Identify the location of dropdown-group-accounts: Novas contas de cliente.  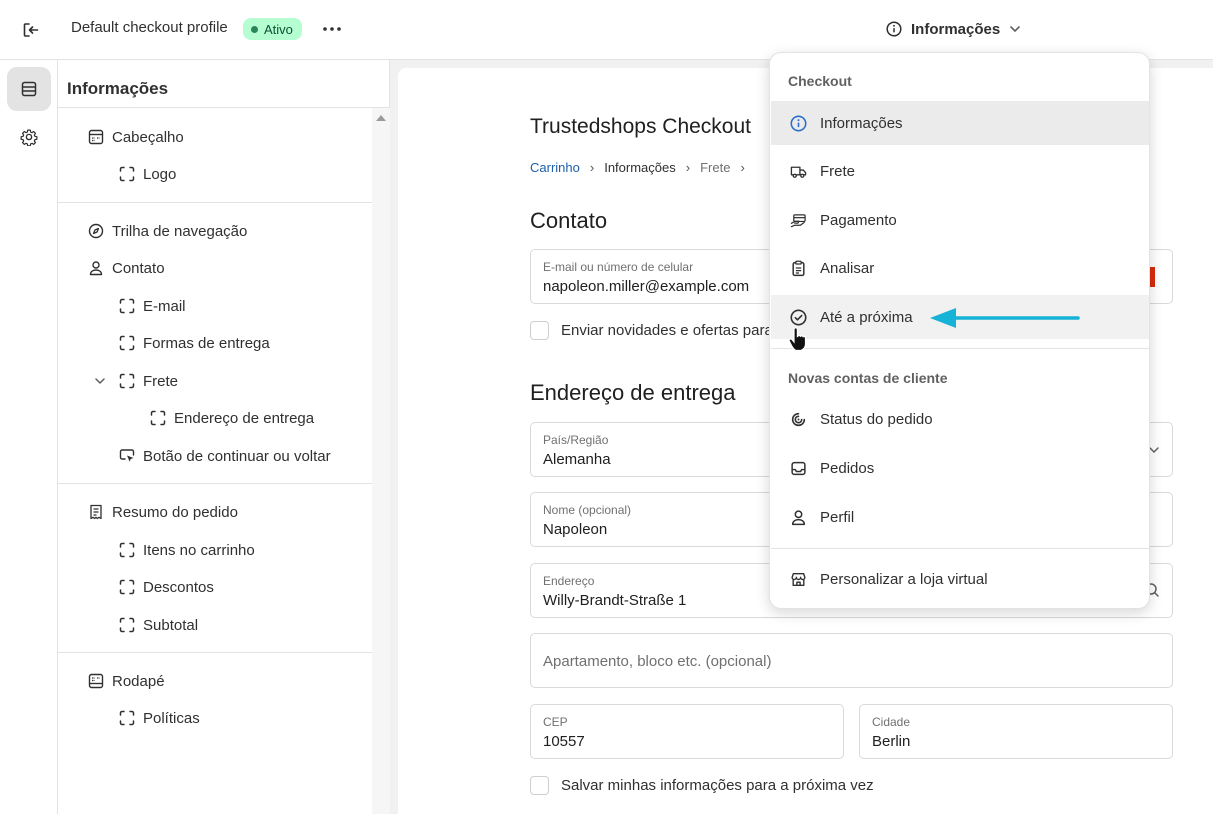
(868, 378).